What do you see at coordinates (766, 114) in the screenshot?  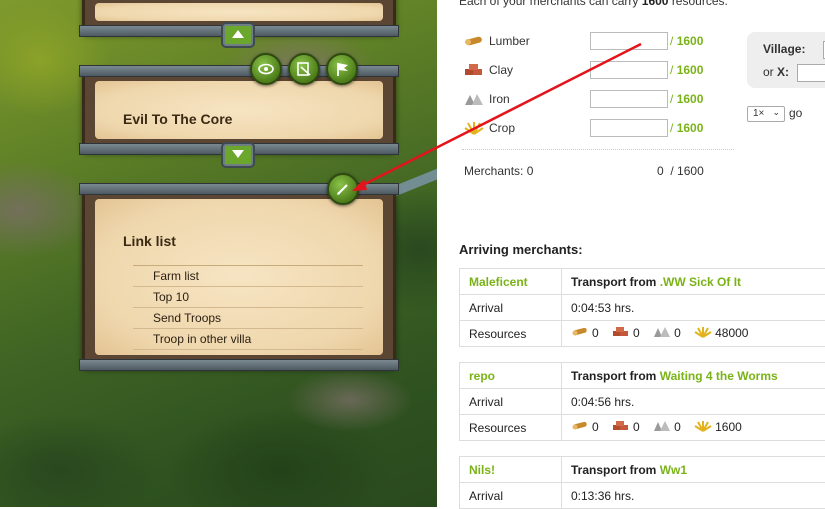 I see `repeat-select: 1× ⌄` at bounding box center [766, 114].